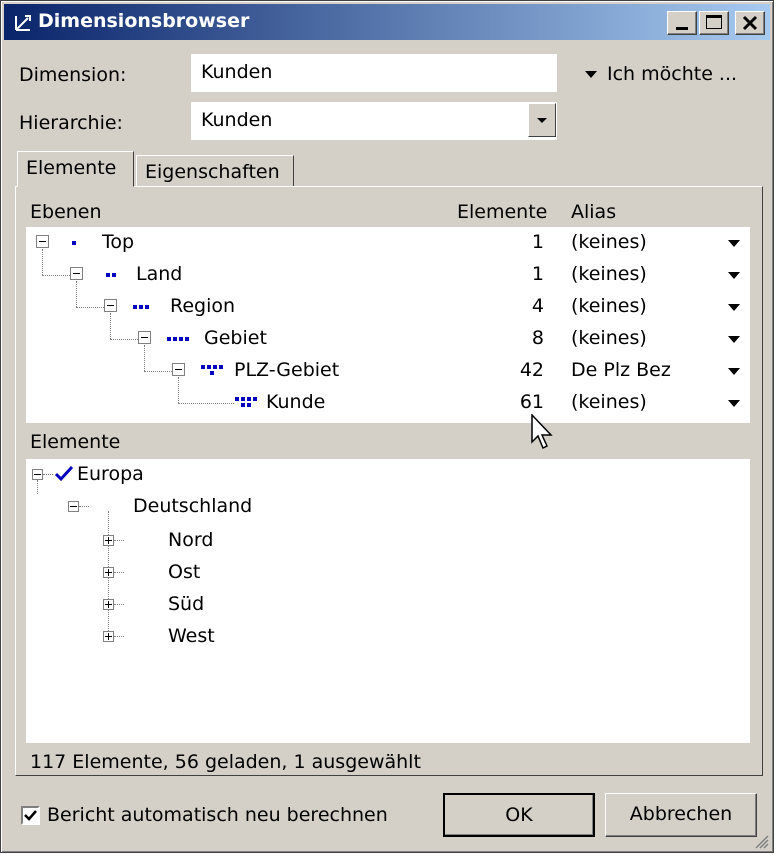 This screenshot has height=855, width=776. I want to click on level-name: Land, so click(159, 274).